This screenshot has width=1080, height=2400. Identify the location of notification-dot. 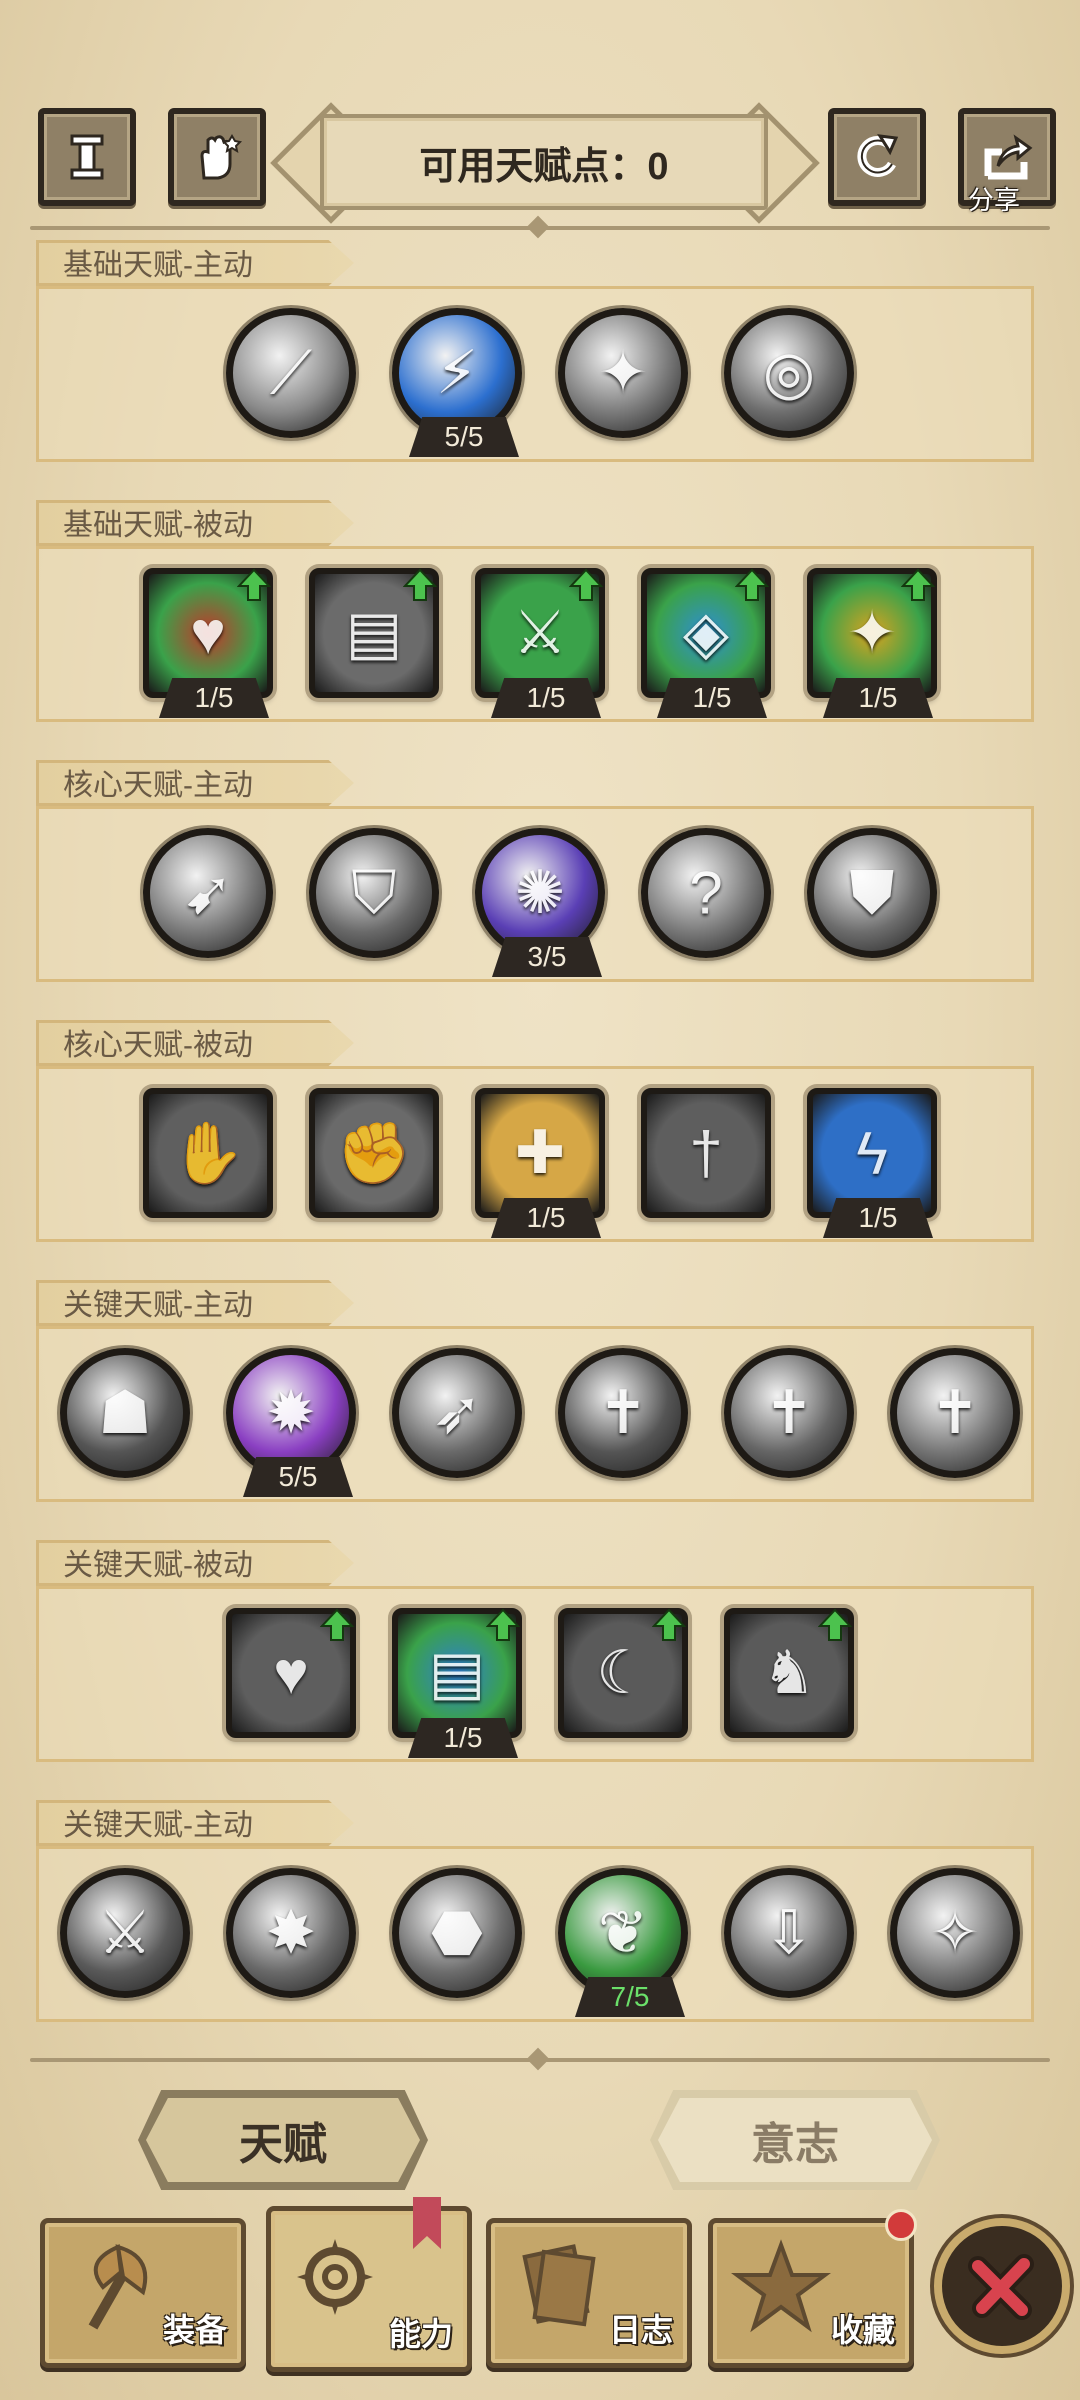
(901, 2225).